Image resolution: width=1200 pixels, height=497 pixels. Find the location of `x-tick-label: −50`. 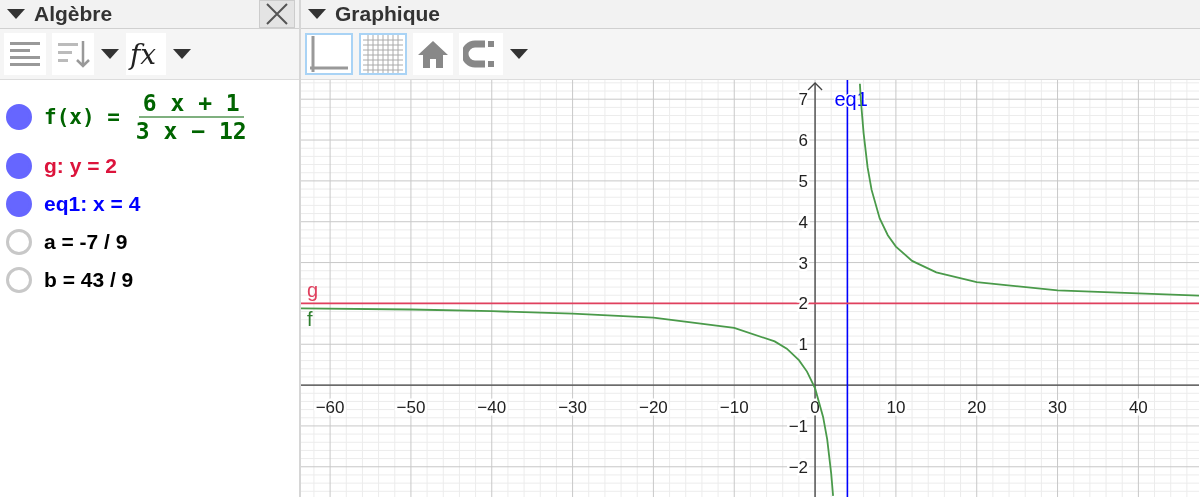

x-tick-label: −50 is located at coordinates (411, 408).